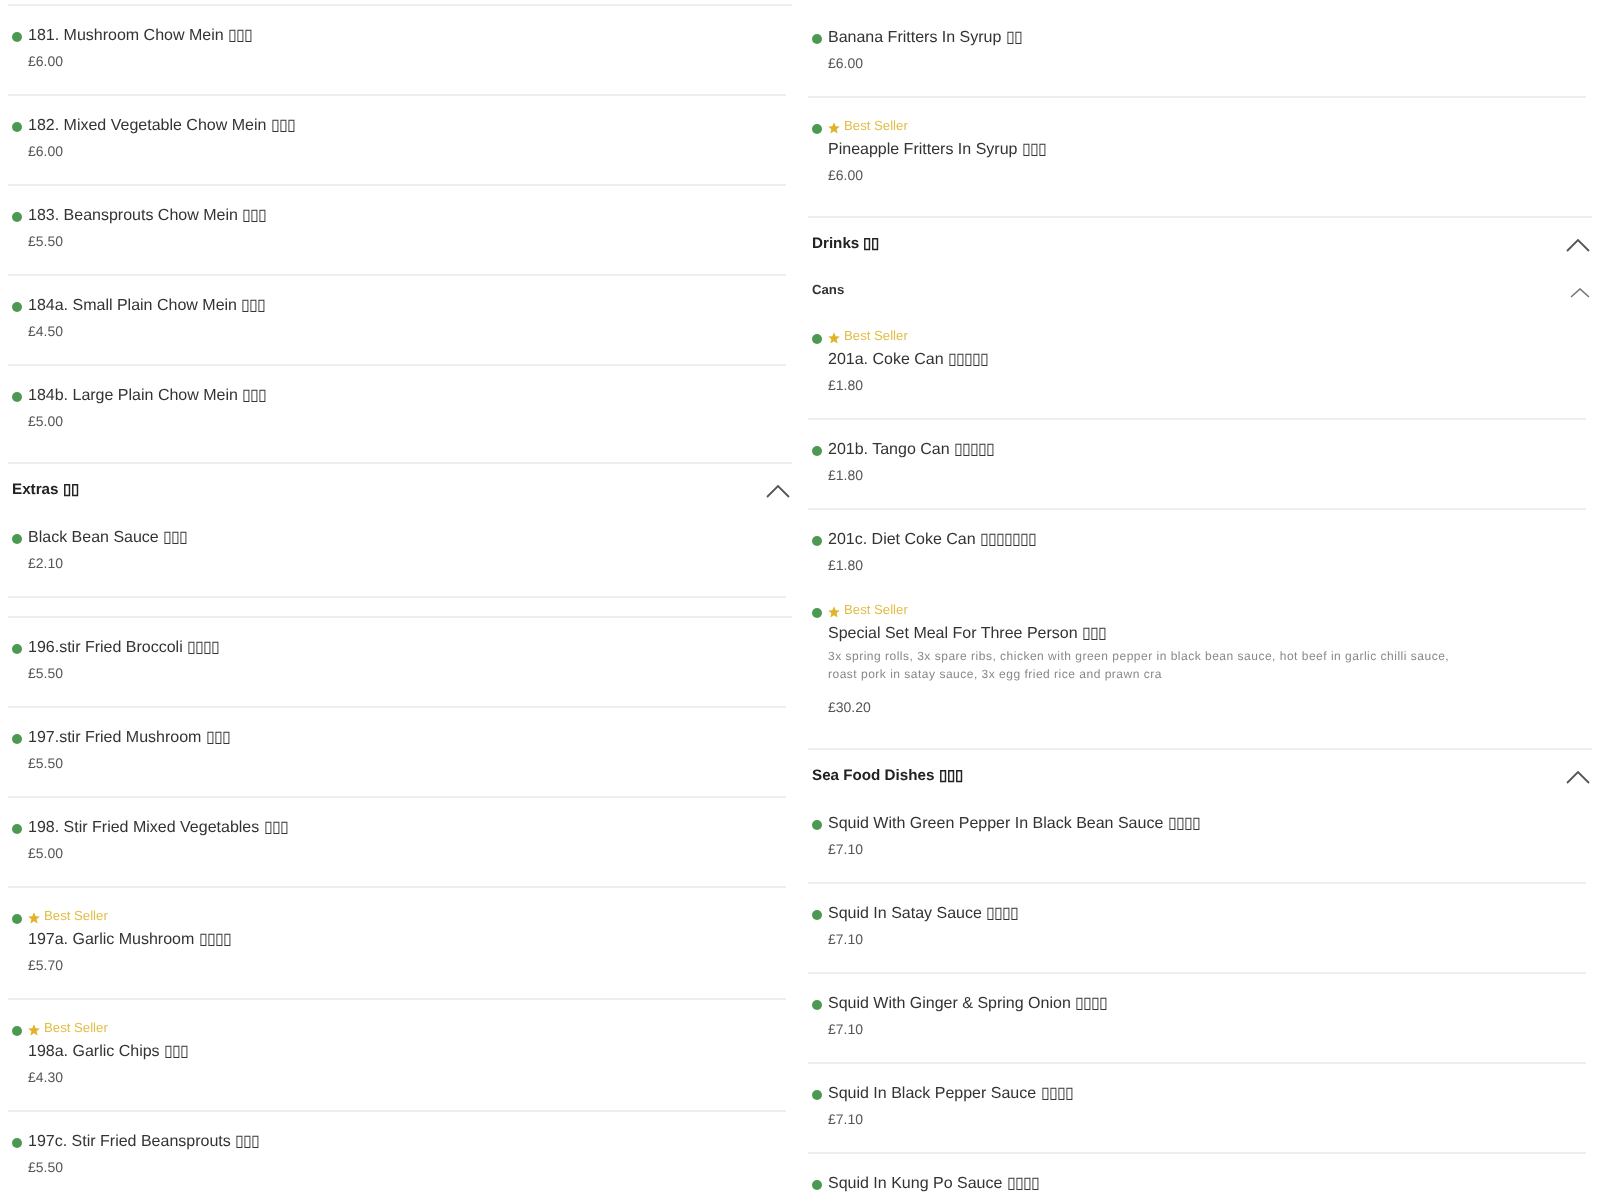 The width and height of the screenshot is (1600, 1200). What do you see at coordinates (407, 216) in the screenshot?
I see `item-name: 183. Beansprouts Chow Mein ▯▯▯` at bounding box center [407, 216].